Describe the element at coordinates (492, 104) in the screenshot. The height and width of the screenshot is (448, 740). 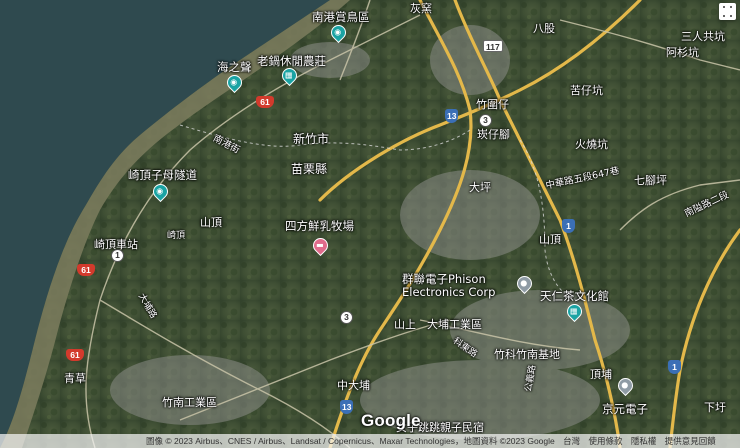
I see `place-label: 竹圍仔` at that location.